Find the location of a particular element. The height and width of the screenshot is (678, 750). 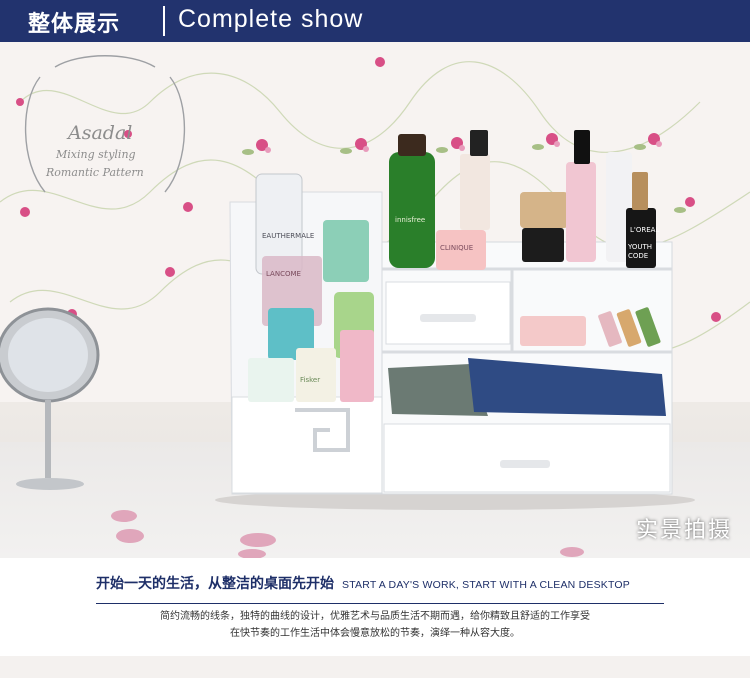

title-divider is located at coordinates (164, 21).